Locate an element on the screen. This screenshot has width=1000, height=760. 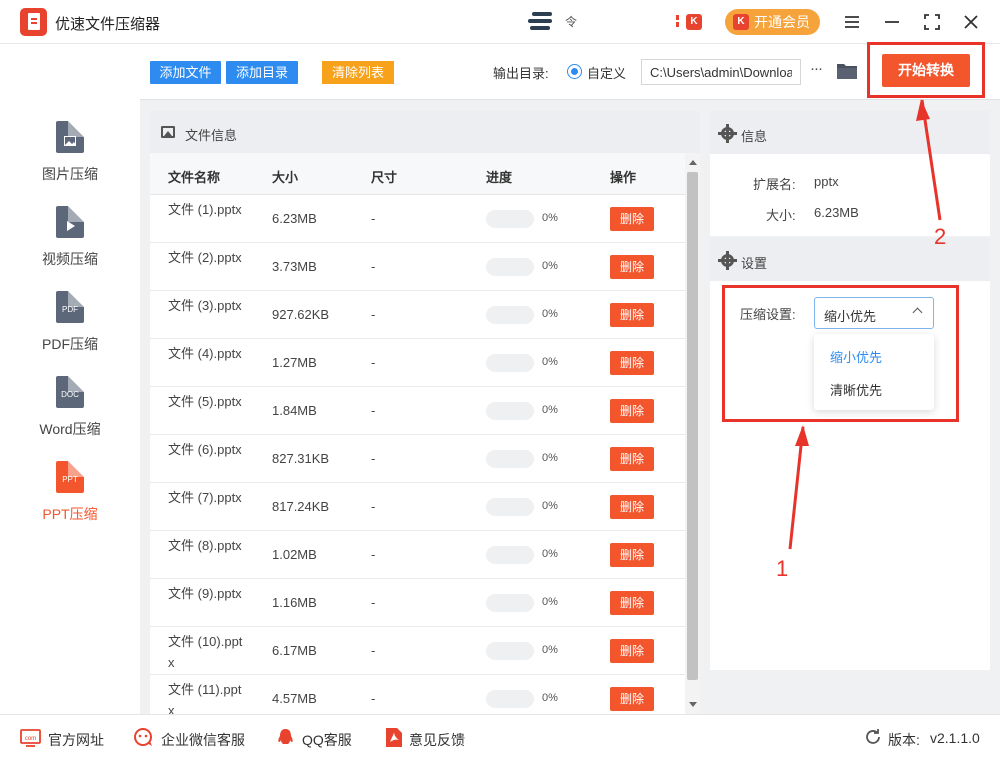
table-row: 文件 (6).pptx 827.31KB - 0% 删除 is located at coordinates (417, 459).